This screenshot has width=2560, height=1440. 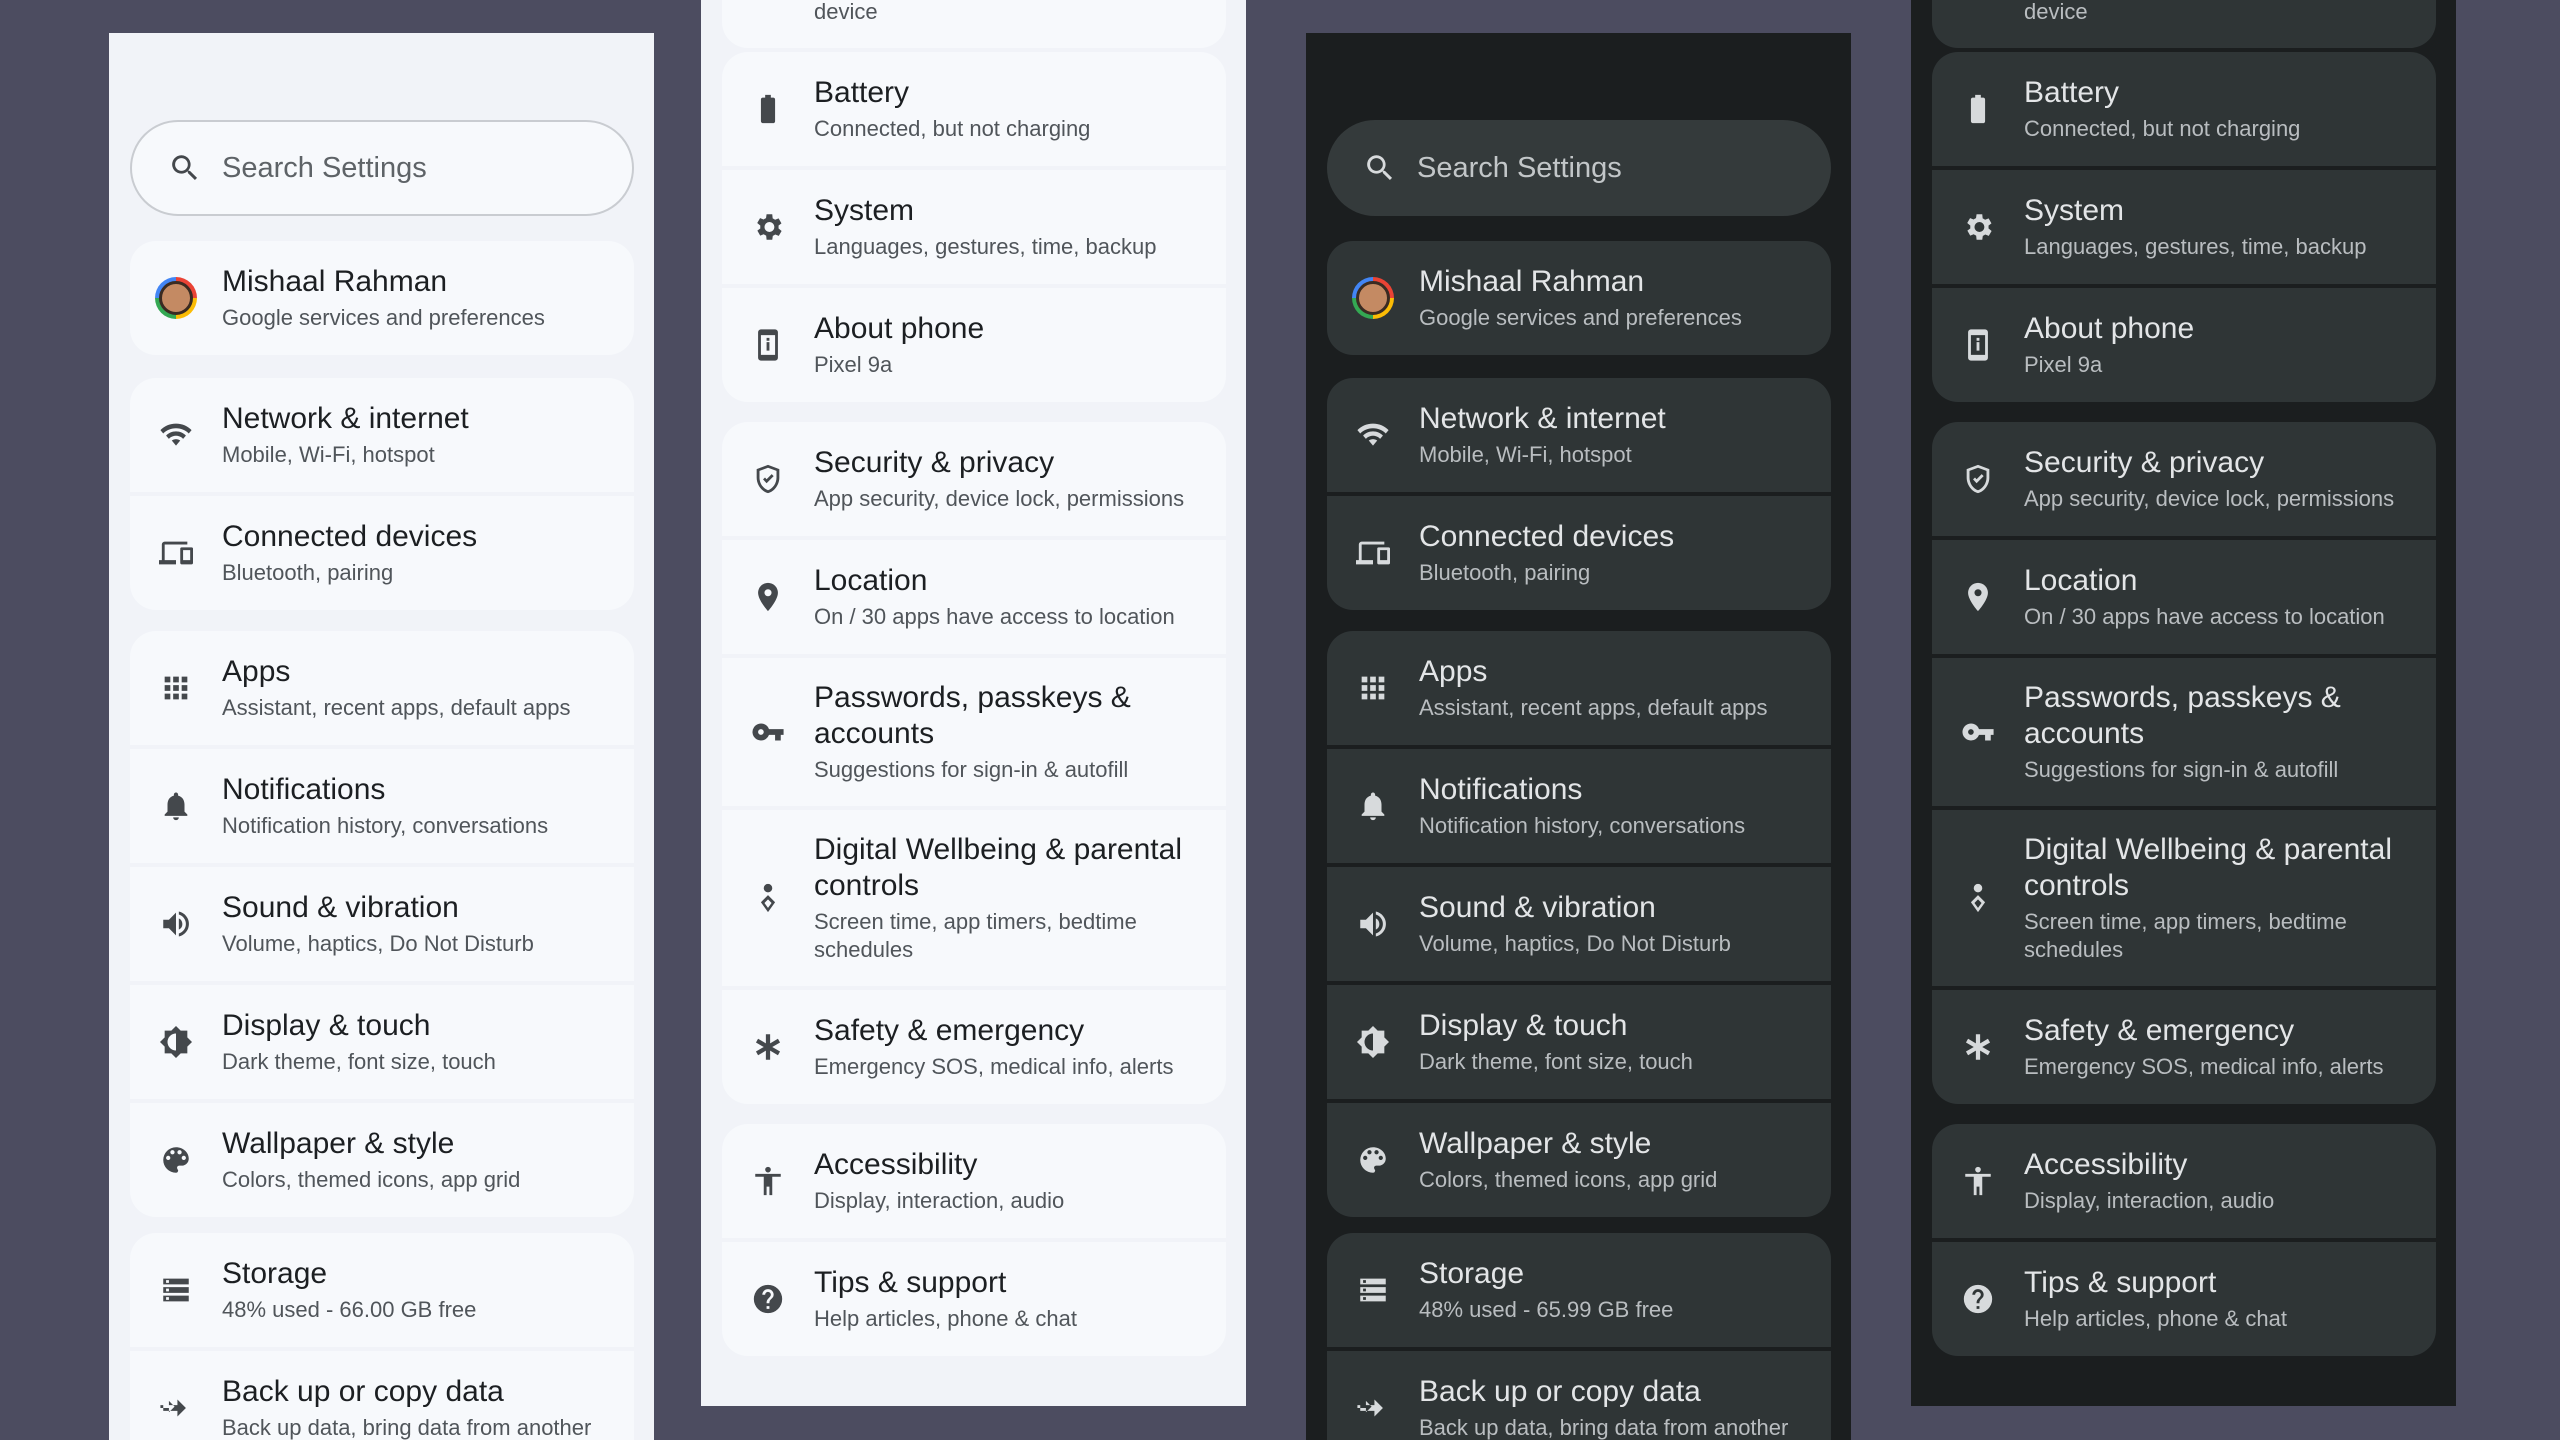 What do you see at coordinates (910, 1282) in the screenshot?
I see `item-title: Tips & support` at bounding box center [910, 1282].